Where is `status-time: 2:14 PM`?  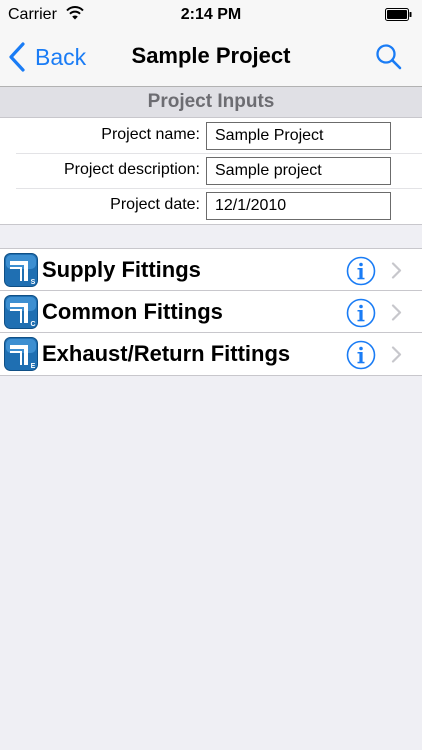 status-time: 2:14 PM is located at coordinates (211, 14).